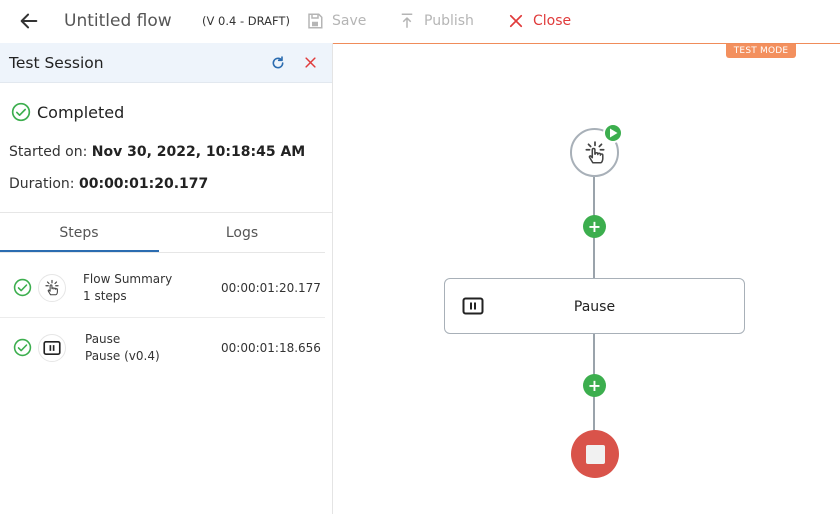  Describe the element at coordinates (449, 21) in the screenshot. I see `publish-label: Publish` at that location.